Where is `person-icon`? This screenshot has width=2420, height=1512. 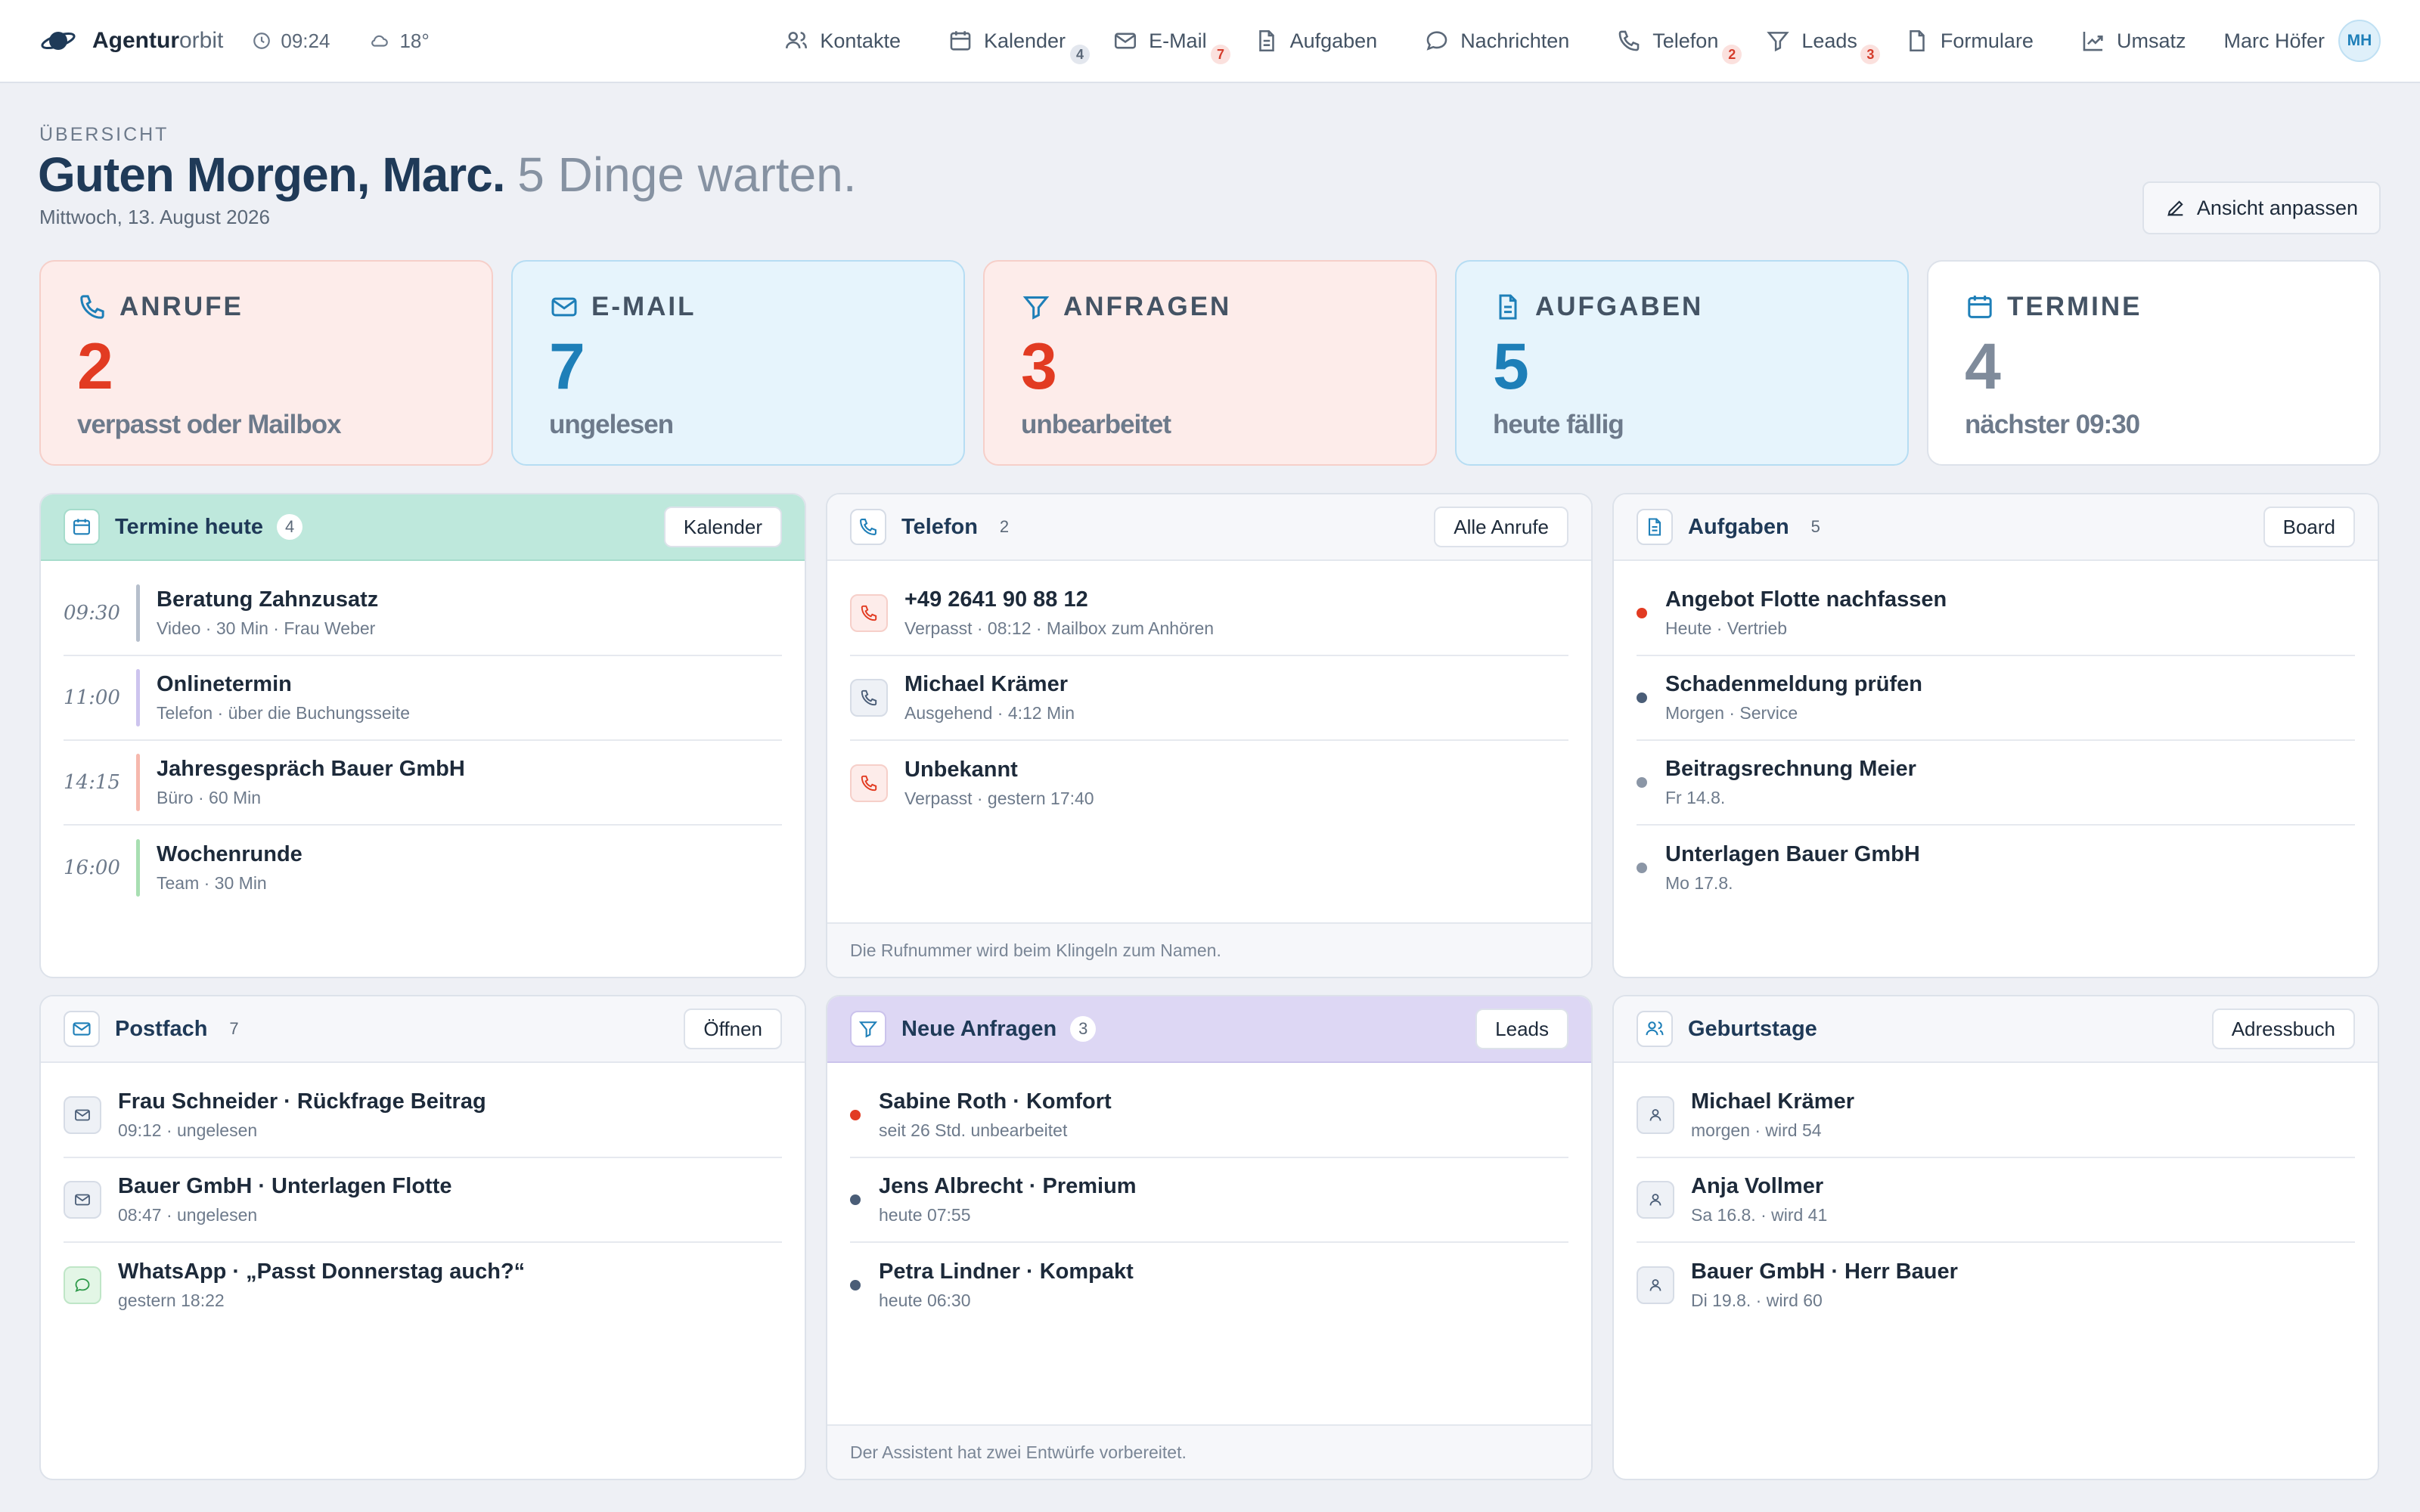
person-icon is located at coordinates (1655, 1285).